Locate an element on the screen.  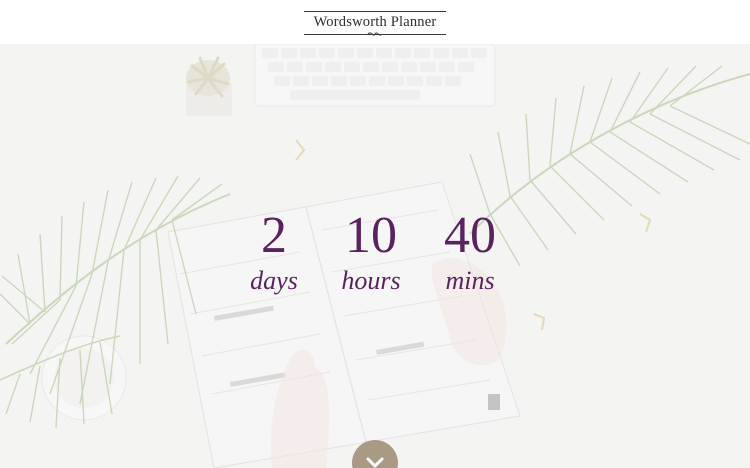
countdown-mins: 40 mins is located at coordinates (470, 252).